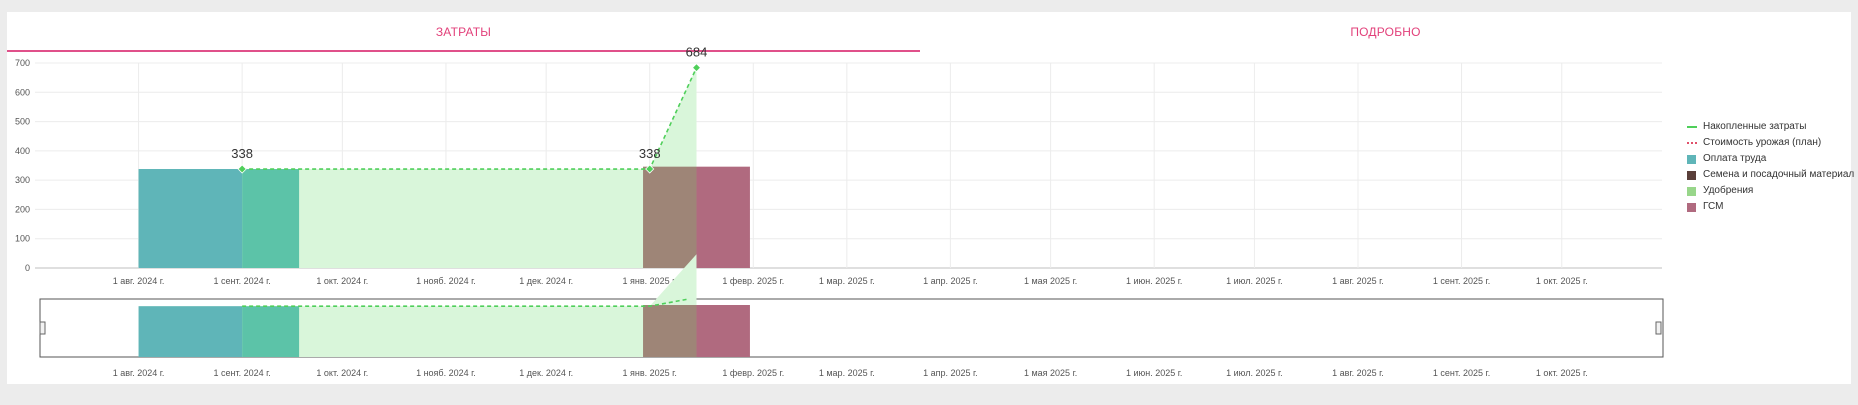 The height and width of the screenshot is (405, 1858). What do you see at coordinates (342, 281) in the screenshot?
I see `x-tick-label: 1 окт. 2024 г.` at bounding box center [342, 281].